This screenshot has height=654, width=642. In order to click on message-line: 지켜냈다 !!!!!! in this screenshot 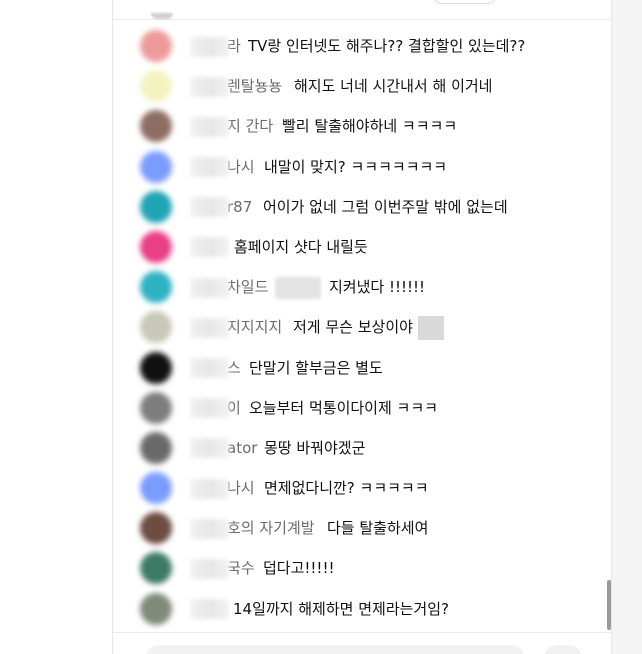, I will do `click(350, 287)`.